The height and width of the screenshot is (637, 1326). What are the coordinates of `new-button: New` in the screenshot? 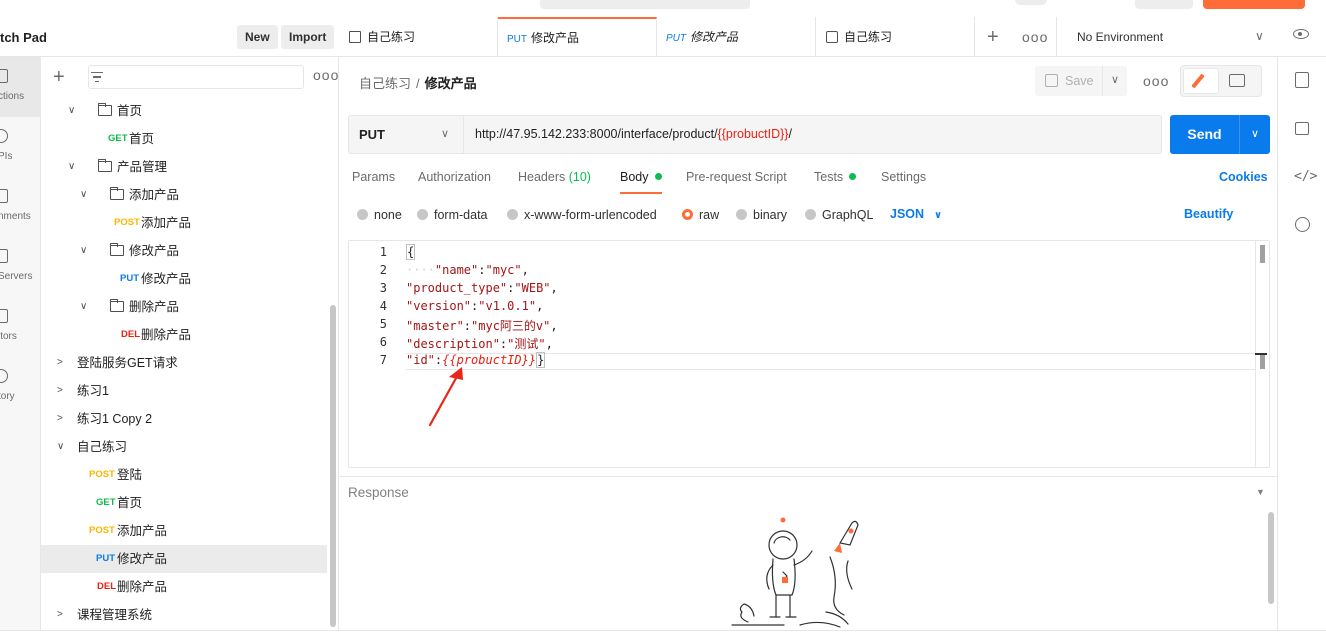 It's located at (257, 37).